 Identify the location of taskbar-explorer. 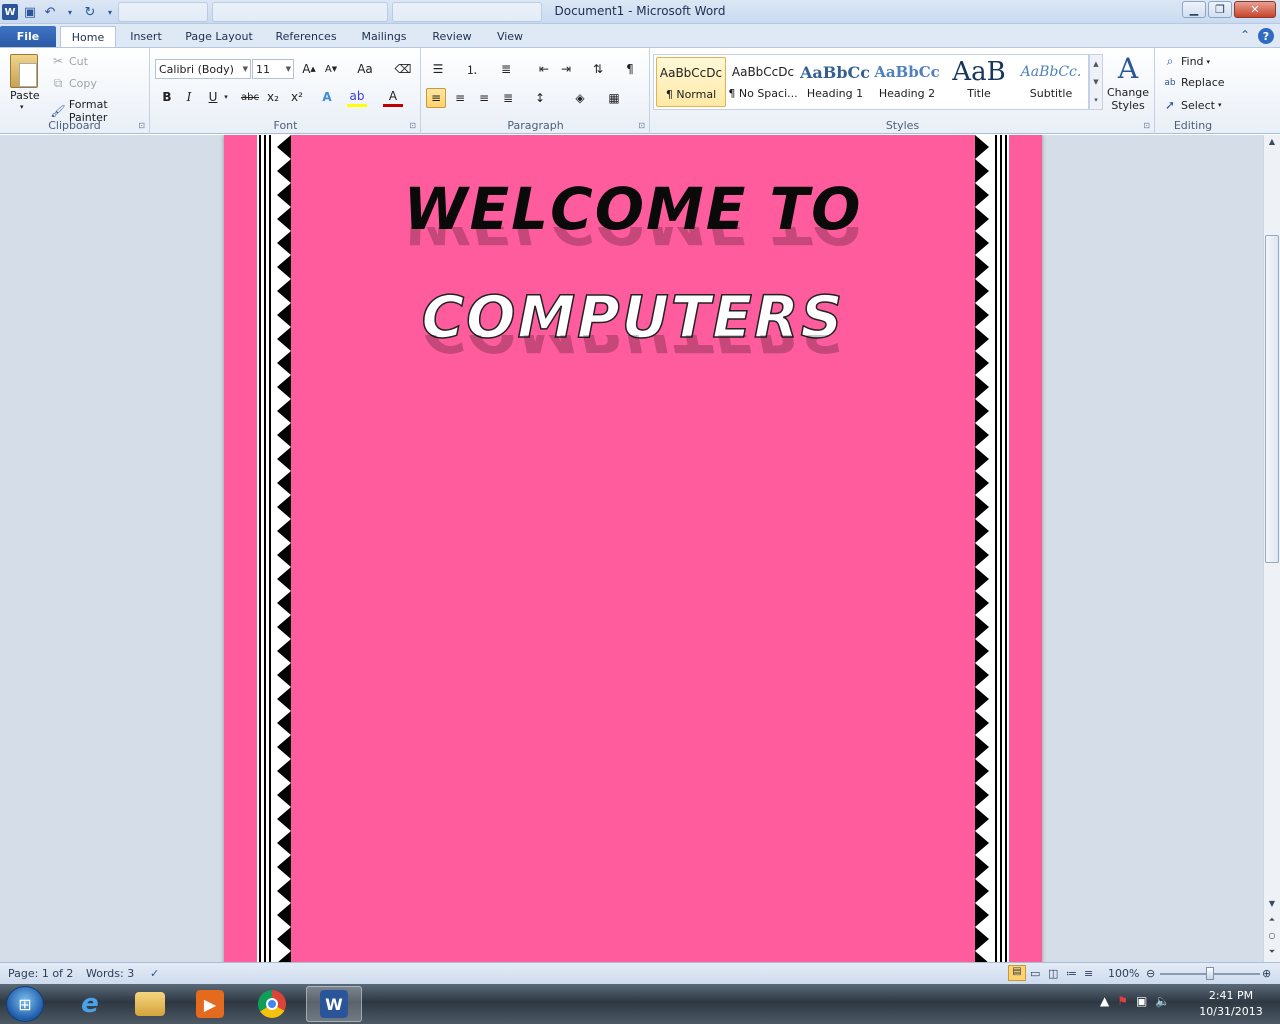
(150, 1004).